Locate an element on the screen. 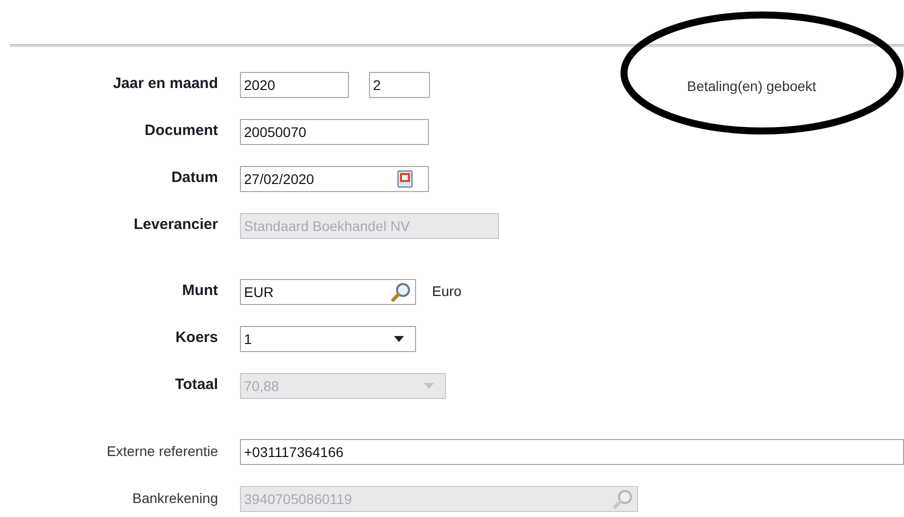 The width and height of the screenshot is (904, 517). field-label: Totaal is located at coordinates (196, 385).